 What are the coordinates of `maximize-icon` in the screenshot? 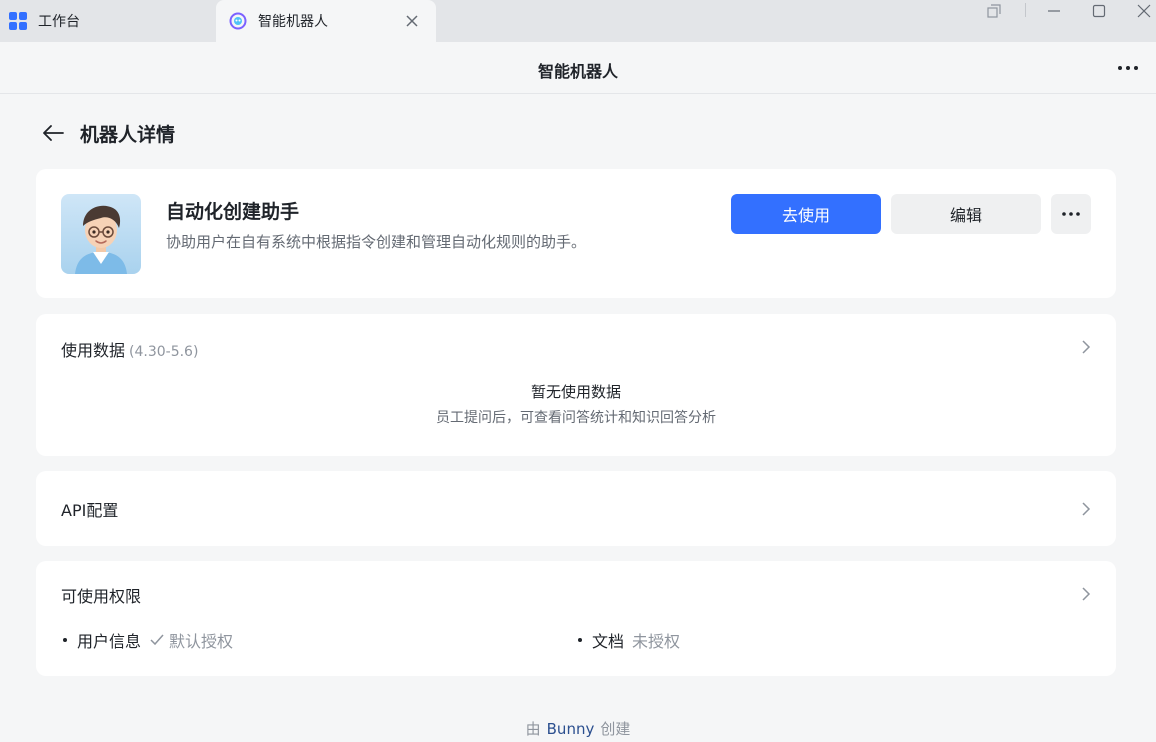 It's located at (1099, 11).